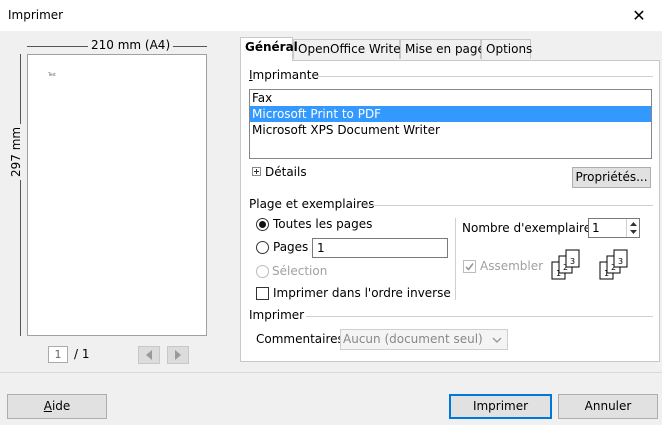  I want to click on cancel-button: Annuler, so click(608, 406).